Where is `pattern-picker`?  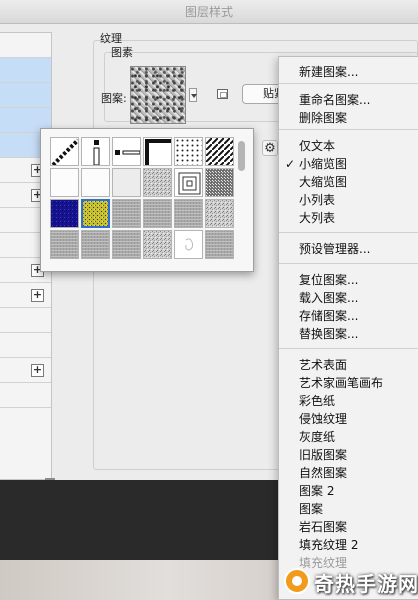
pattern-picker is located at coordinates (147, 200).